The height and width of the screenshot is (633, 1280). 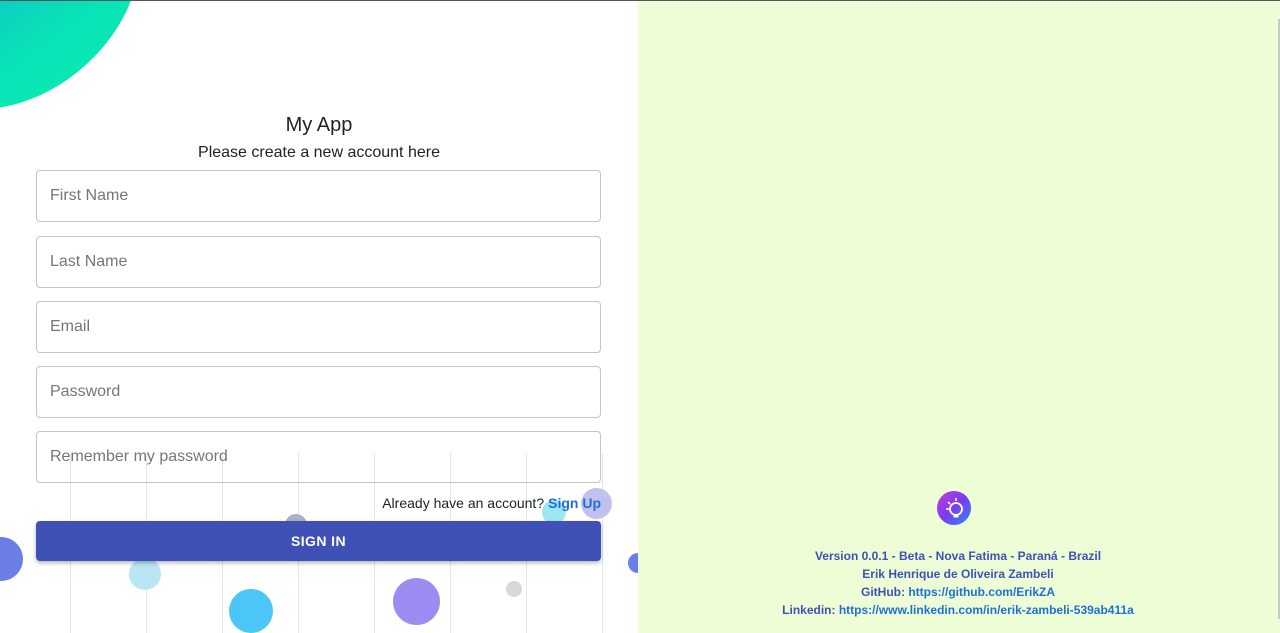 I want to click on first-name-field, so click(x=318, y=196).